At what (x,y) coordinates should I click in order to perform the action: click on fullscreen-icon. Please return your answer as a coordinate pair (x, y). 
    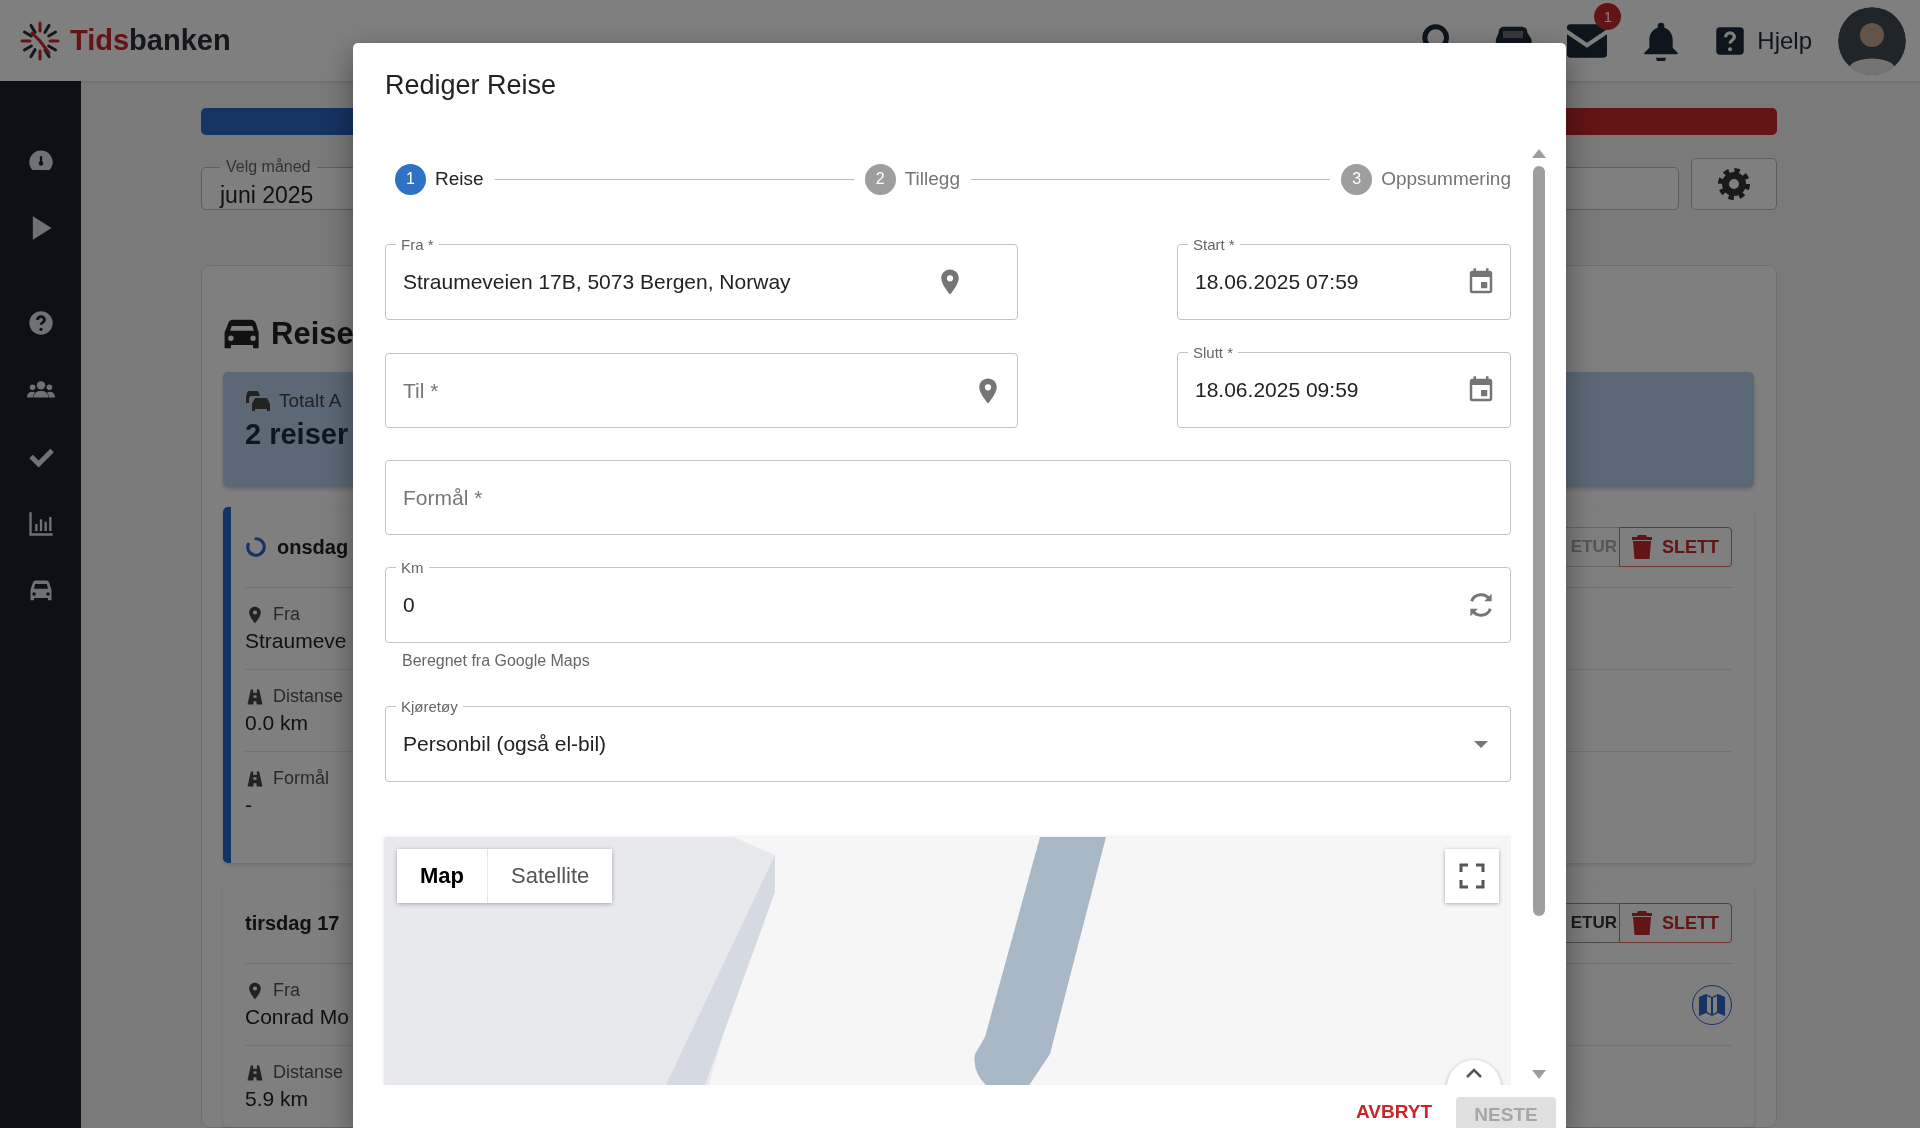
    Looking at the image, I should click on (1472, 876).